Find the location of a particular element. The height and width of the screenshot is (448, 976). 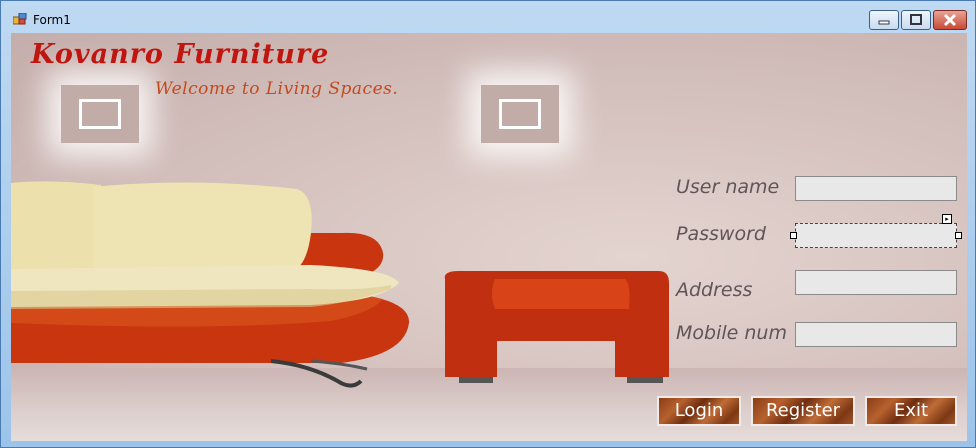

exit-button: Exit is located at coordinates (911, 411).